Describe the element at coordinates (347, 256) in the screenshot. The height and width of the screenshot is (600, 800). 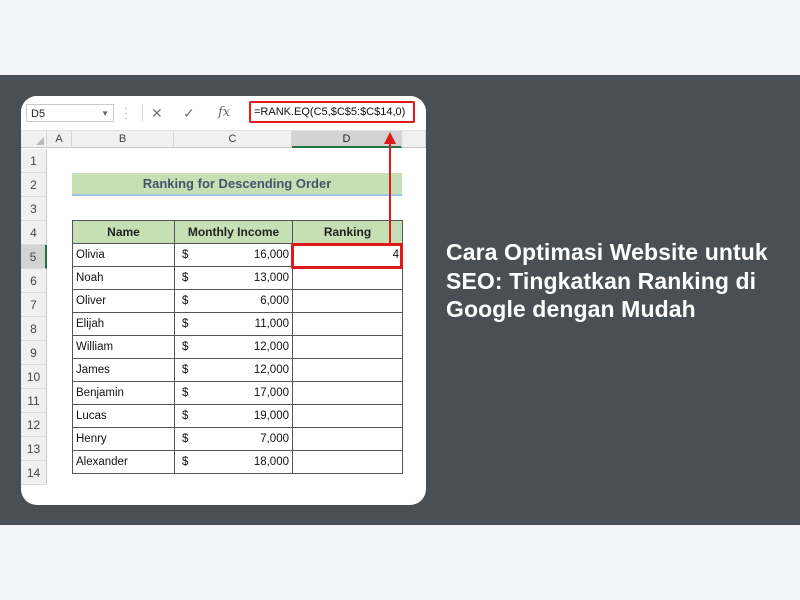
I see `selected-cell-highlight` at that location.